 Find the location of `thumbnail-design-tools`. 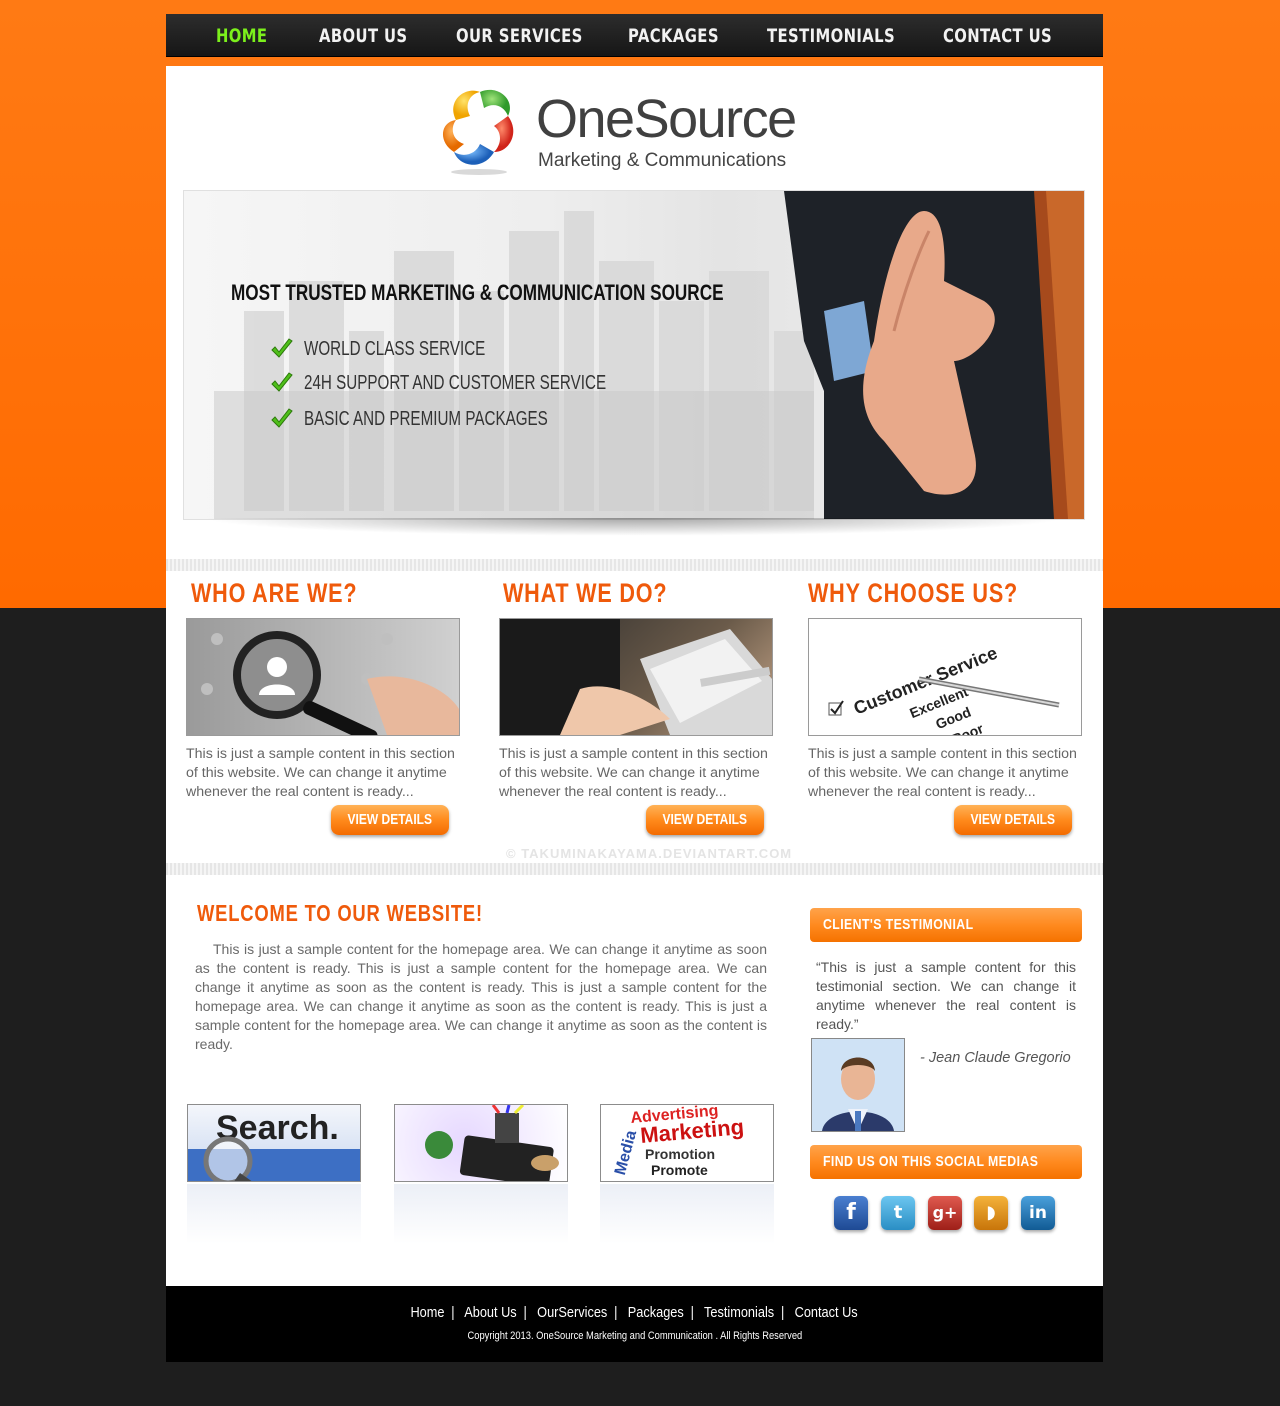

thumbnail-design-tools is located at coordinates (481, 1143).